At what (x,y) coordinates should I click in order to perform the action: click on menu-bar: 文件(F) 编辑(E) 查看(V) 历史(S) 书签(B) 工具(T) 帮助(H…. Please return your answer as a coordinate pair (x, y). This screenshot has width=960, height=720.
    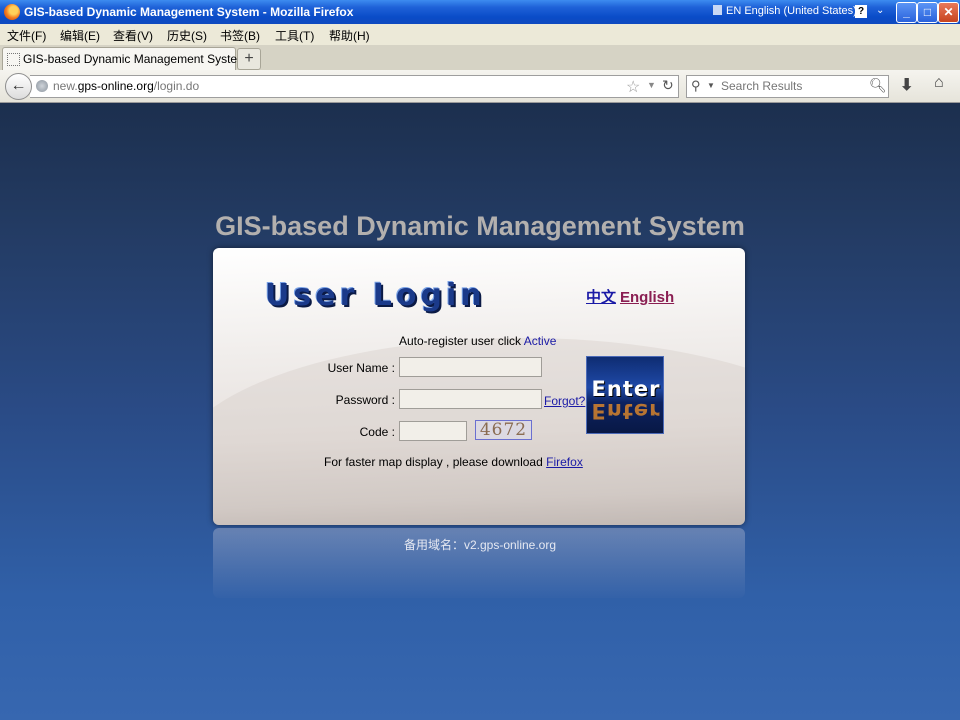
    Looking at the image, I should click on (480, 34).